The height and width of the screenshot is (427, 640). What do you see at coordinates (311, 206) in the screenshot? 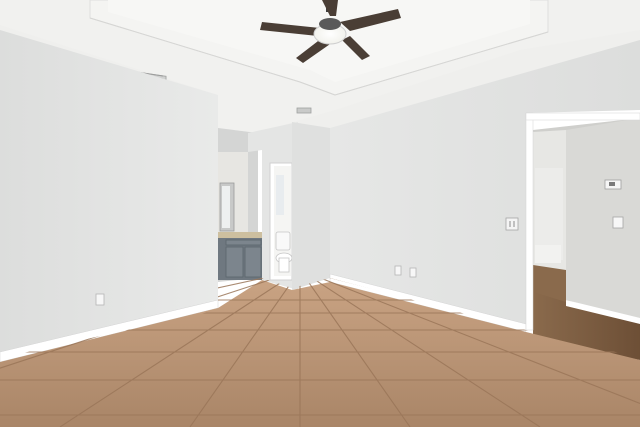
I see `corner-column` at bounding box center [311, 206].